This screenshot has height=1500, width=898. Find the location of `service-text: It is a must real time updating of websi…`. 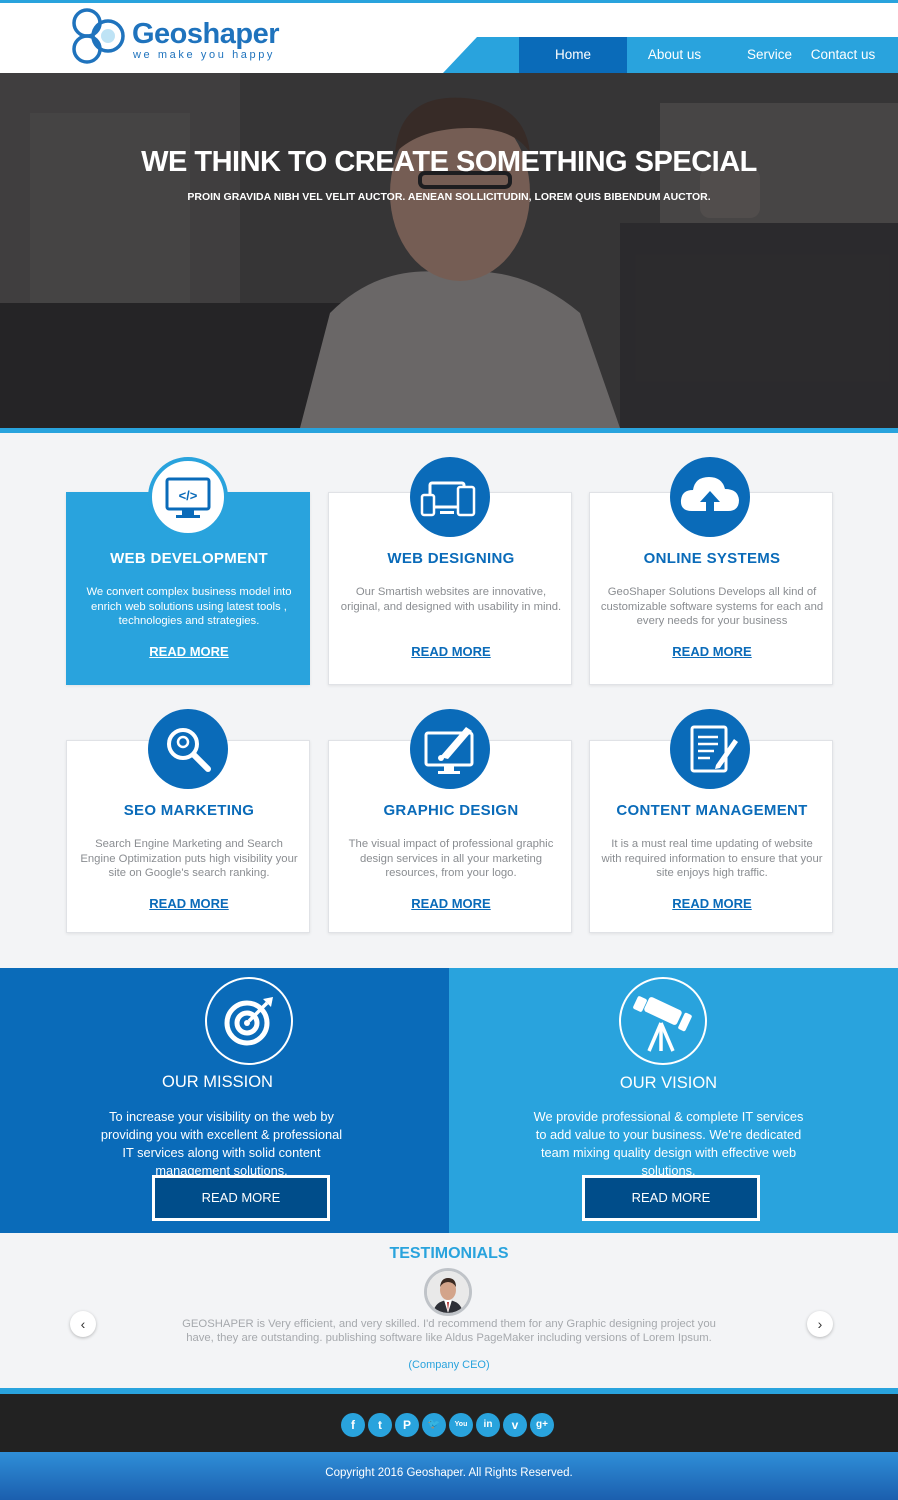

service-text: It is a must real time updating of websi… is located at coordinates (712, 858).